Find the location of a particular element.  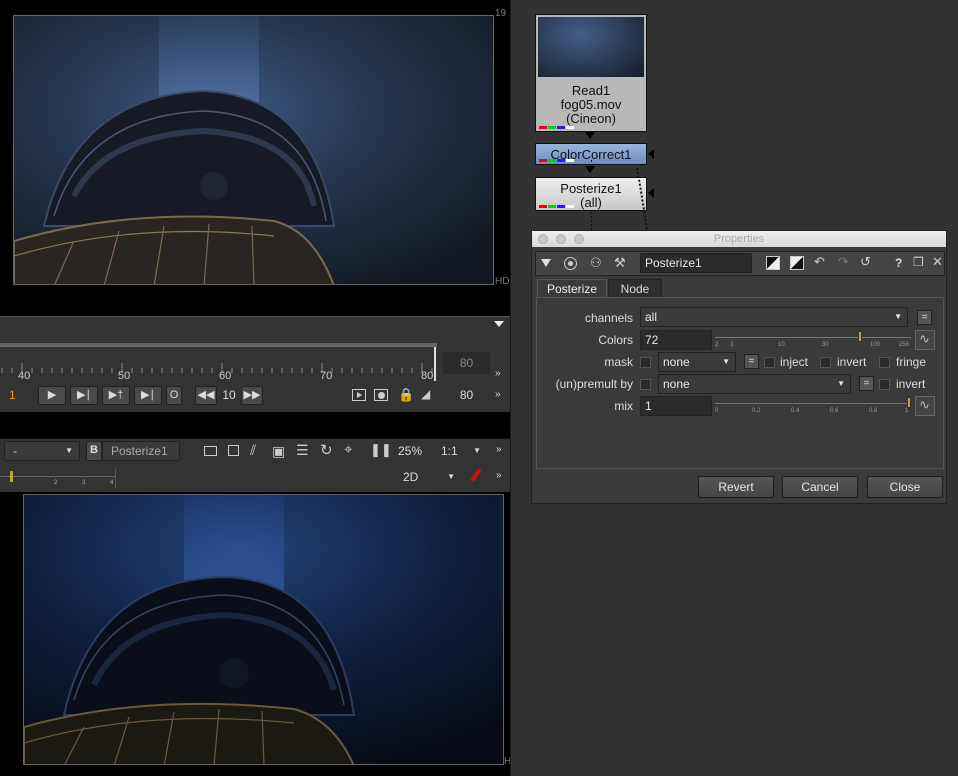

play-button: ▶ is located at coordinates (52, 395).